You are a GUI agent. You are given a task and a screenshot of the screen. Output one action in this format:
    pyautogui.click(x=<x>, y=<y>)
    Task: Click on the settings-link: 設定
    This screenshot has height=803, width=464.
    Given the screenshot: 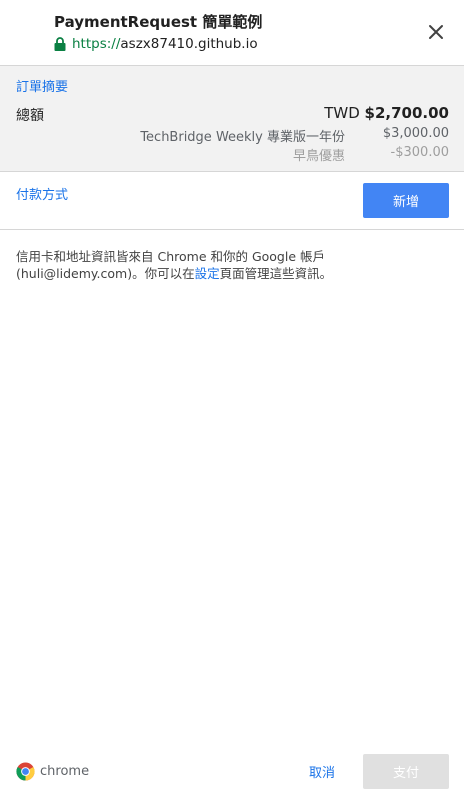 What is the action you would take?
    pyautogui.click(x=207, y=273)
    